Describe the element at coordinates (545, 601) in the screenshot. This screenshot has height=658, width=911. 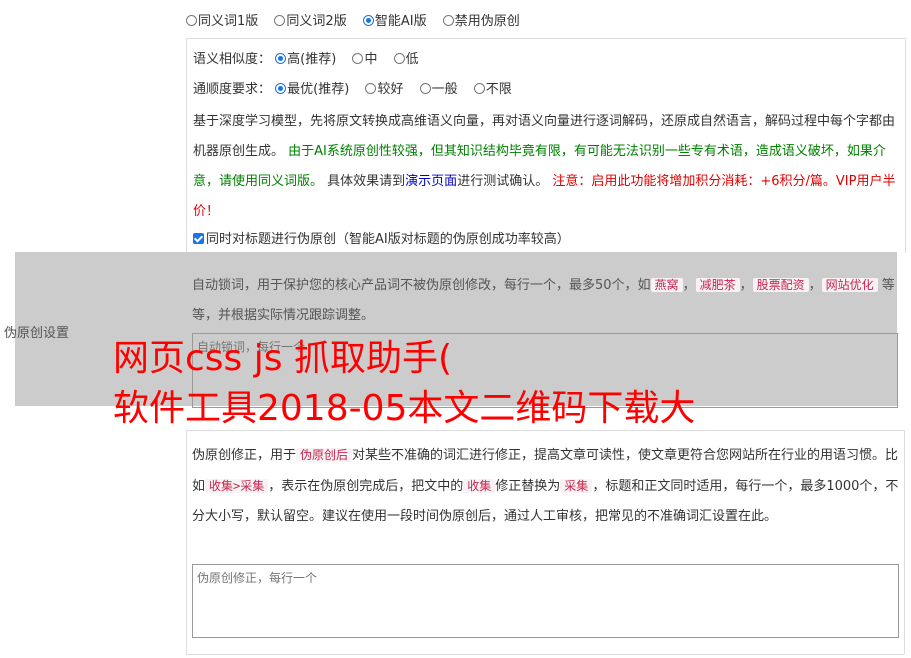
I see `correction-input` at that location.